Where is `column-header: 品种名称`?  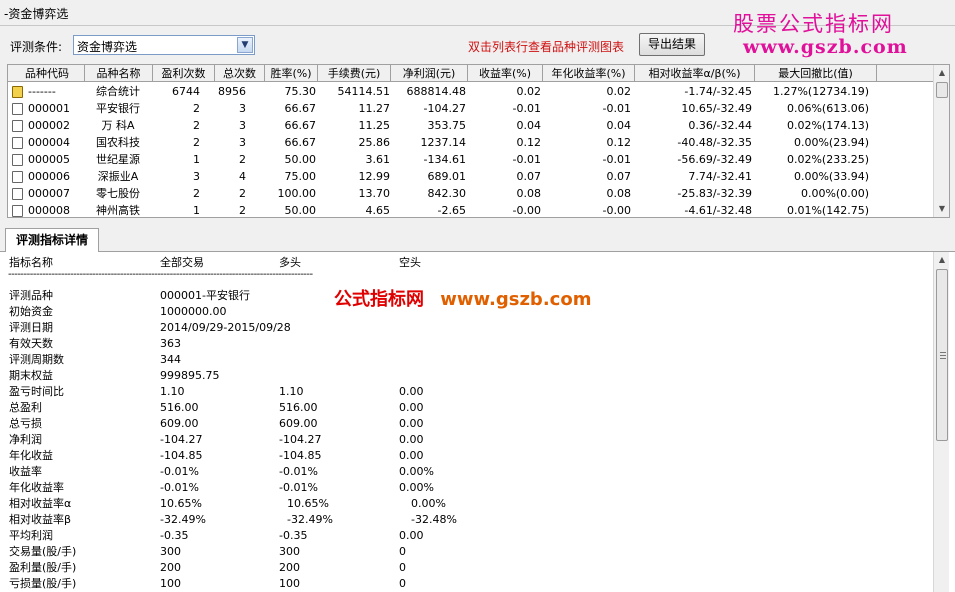 column-header: 品种名称 is located at coordinates (119, 73).